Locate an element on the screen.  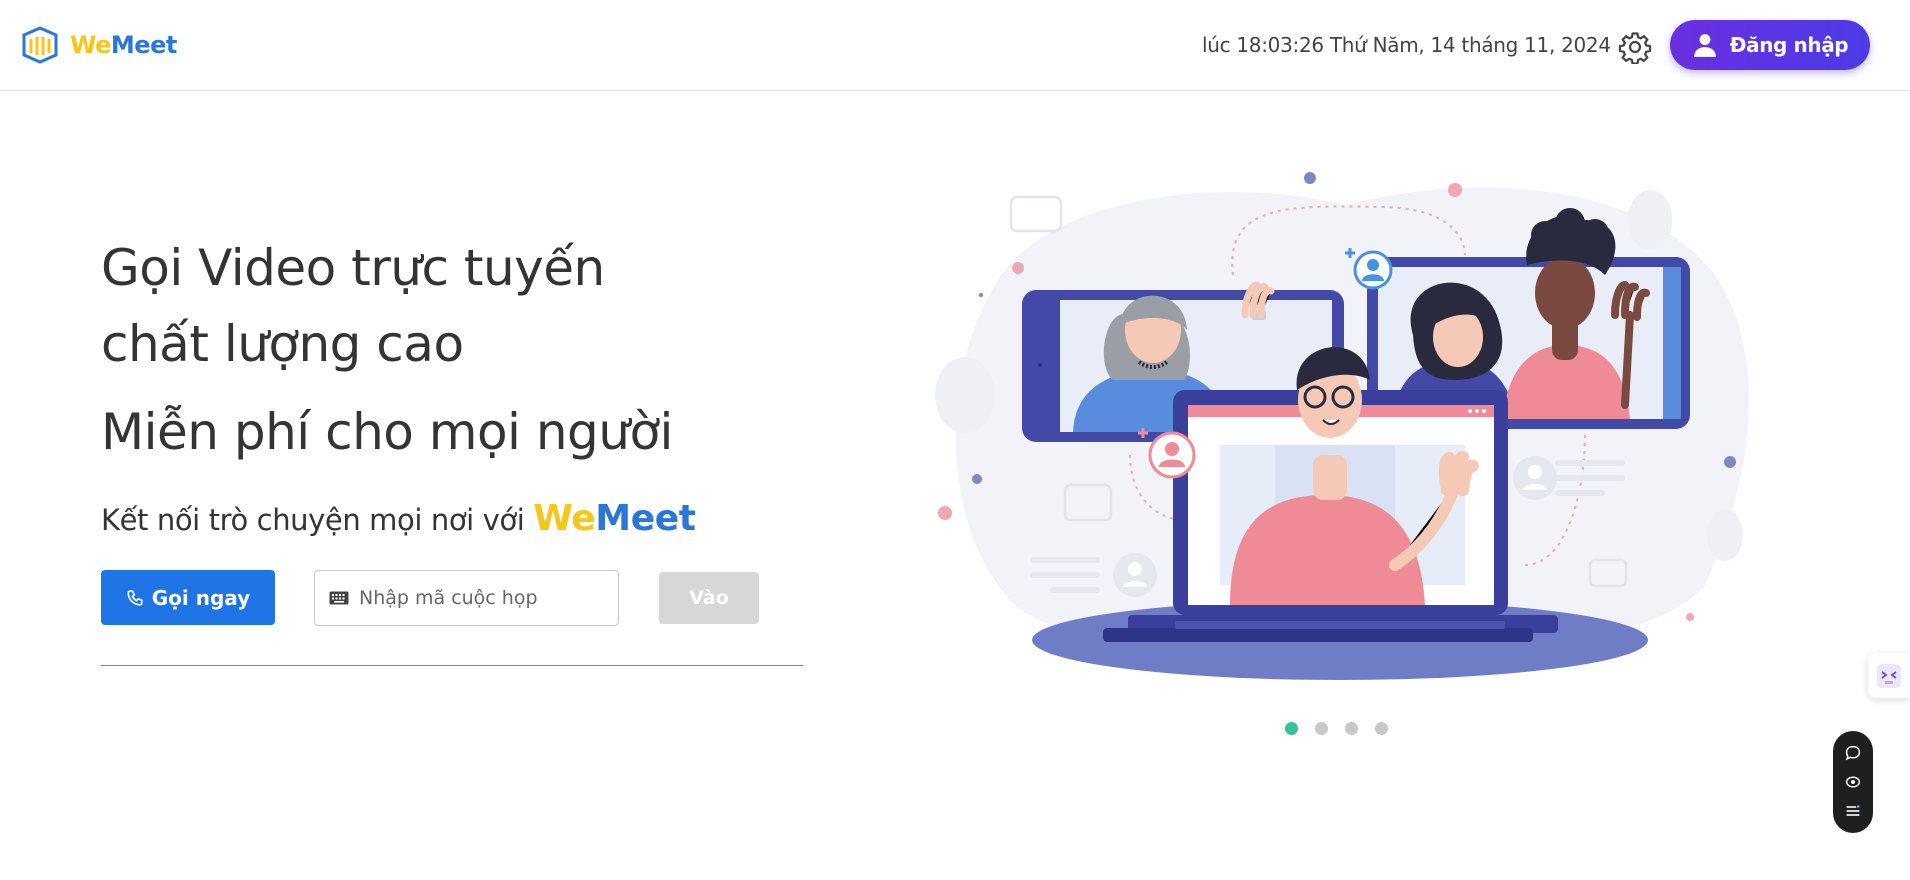
keyboard-icon is located at coordinates (339, 598).